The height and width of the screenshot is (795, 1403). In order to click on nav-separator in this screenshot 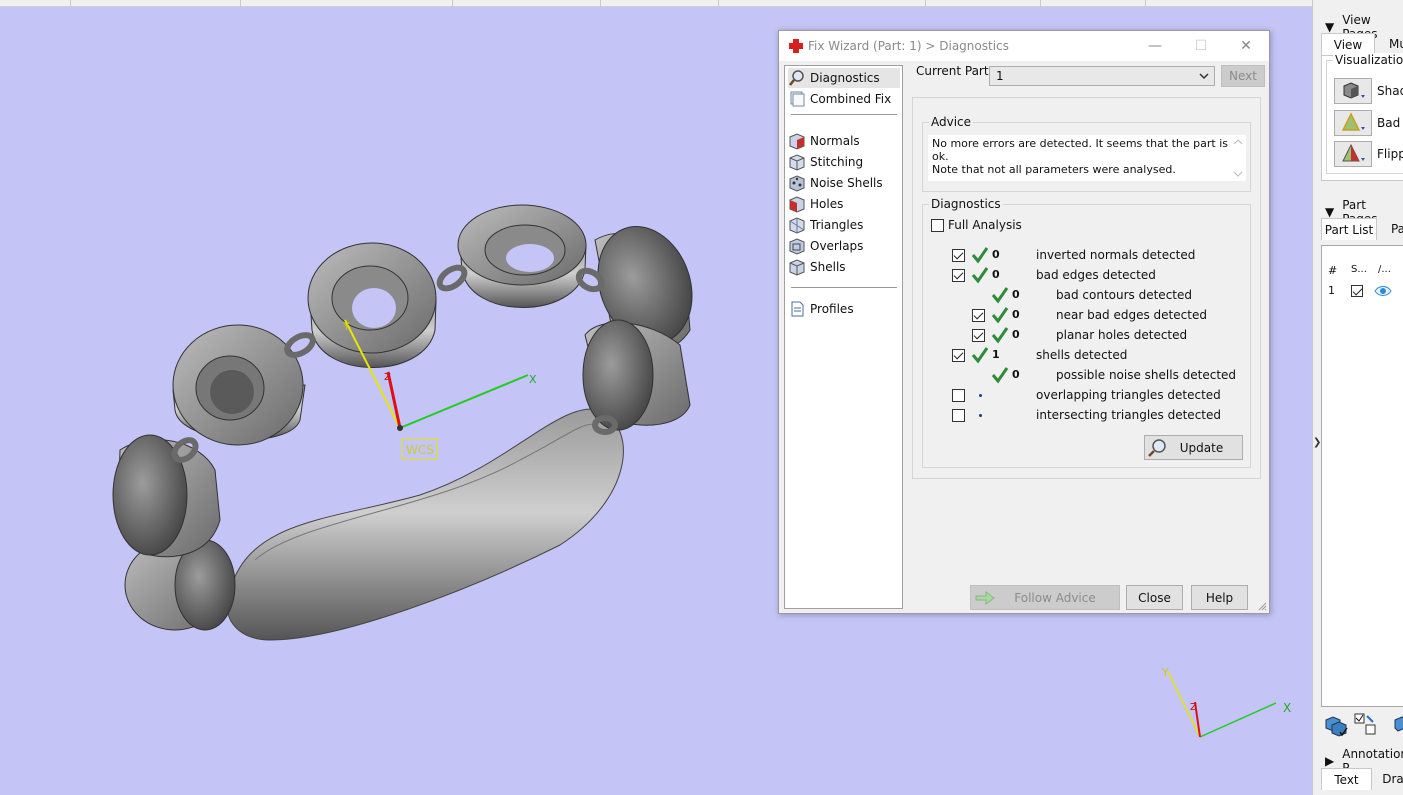, I will do `click(844, 114)`.